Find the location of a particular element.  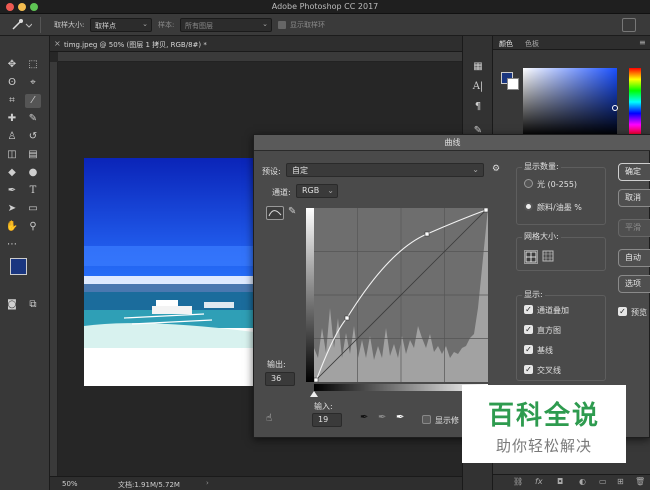

channel-overlay-checkbox: ✓ is located at coordinates (528, 309).